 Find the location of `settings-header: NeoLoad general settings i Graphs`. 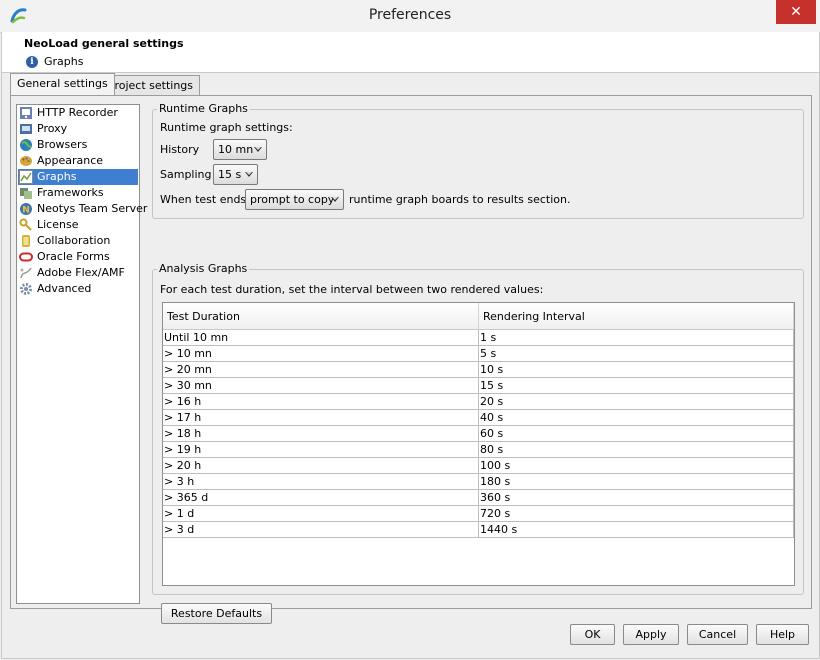

settings-header: NeoLoad general settings i Graphs is located at coordinates (410, 52).